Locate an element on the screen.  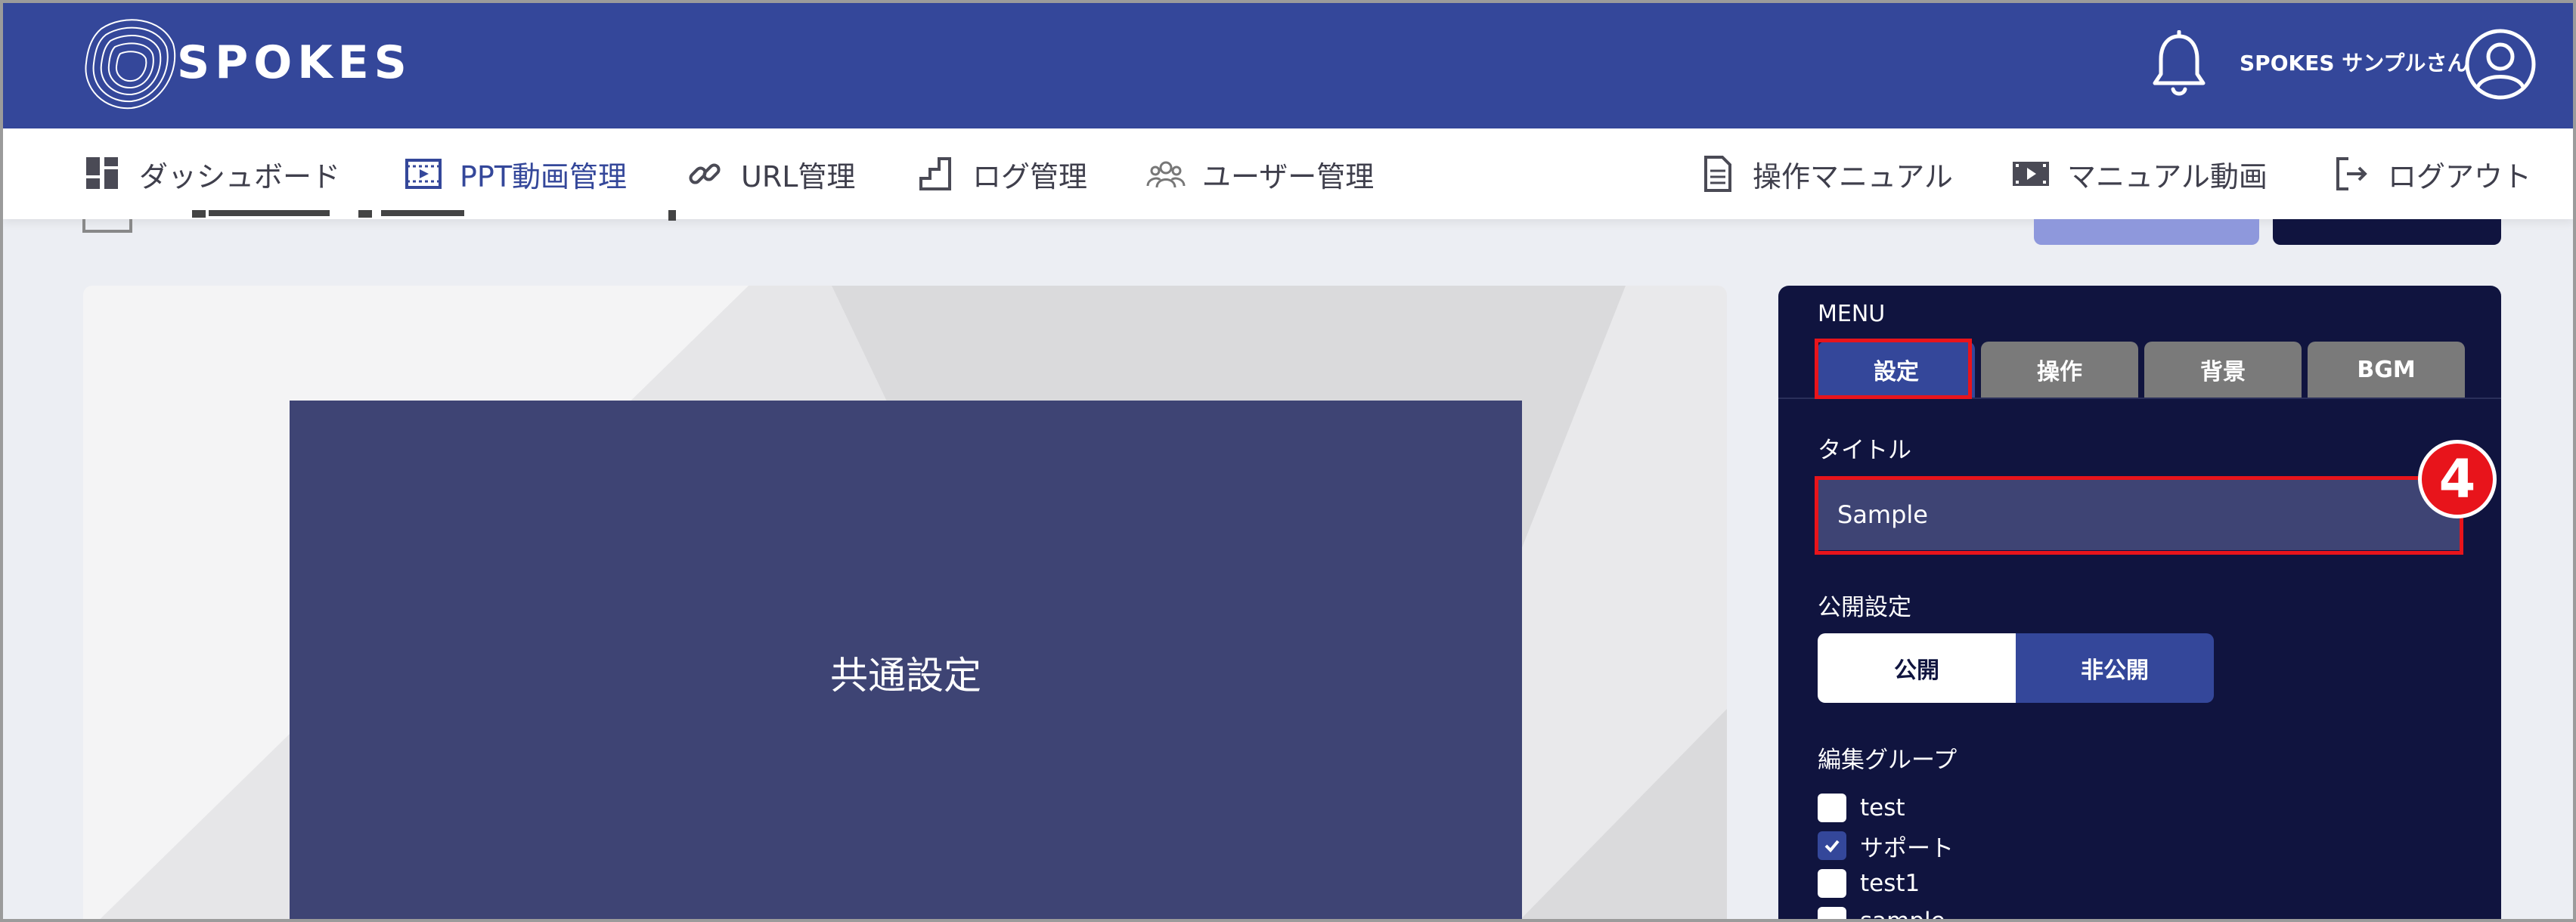
group-name: test1 is located at coordinates (1890, 884).